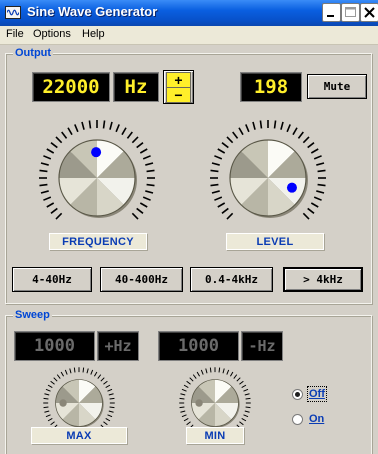 This screenshot has width=378, height=454. I want to click on mute-button: Mute, so click(337, 86).